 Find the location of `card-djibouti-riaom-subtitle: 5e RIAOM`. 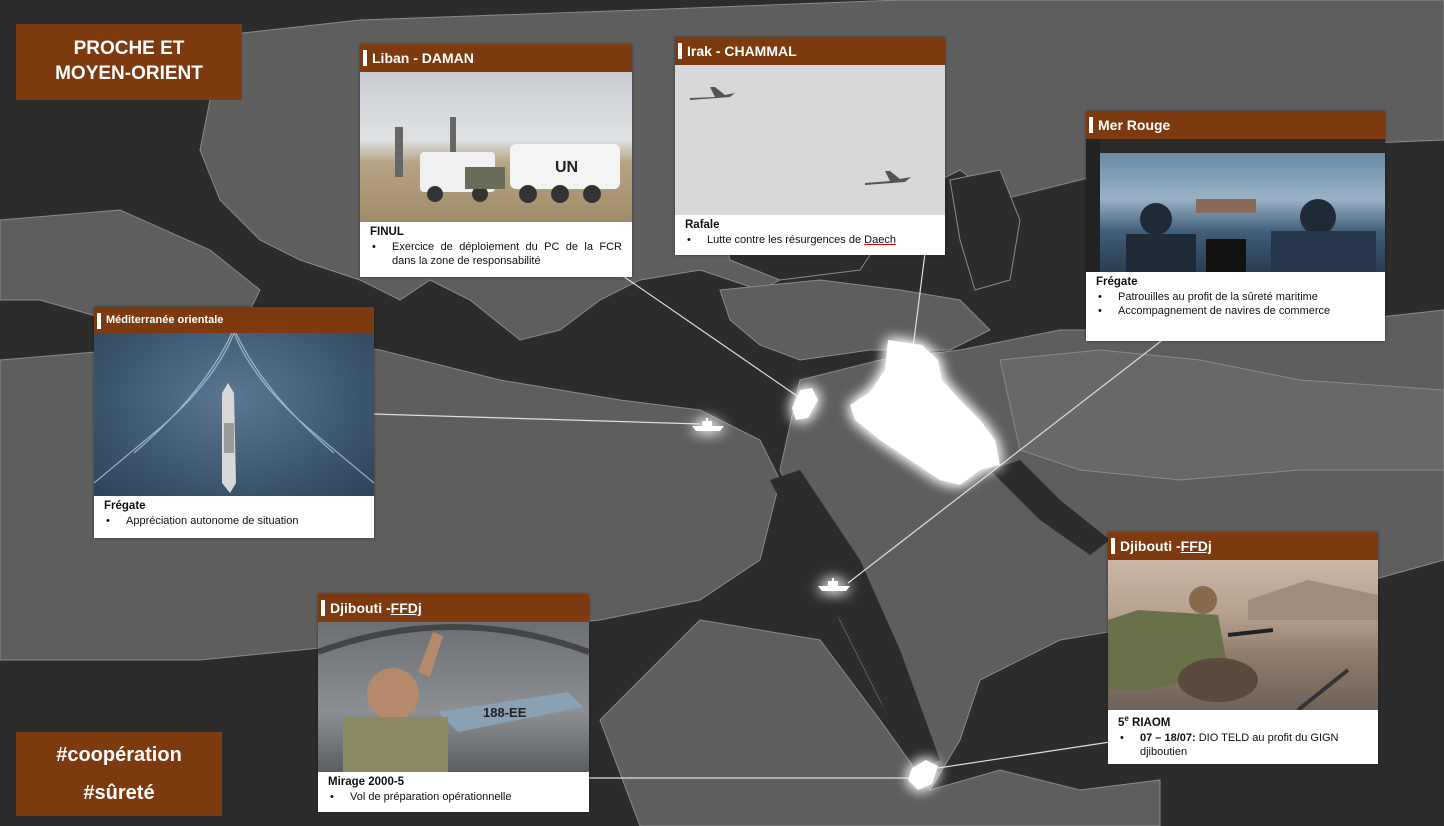

card-djibouti-riaom-subtitle: 5e RIAOM is located at coordinates (1144, 721).